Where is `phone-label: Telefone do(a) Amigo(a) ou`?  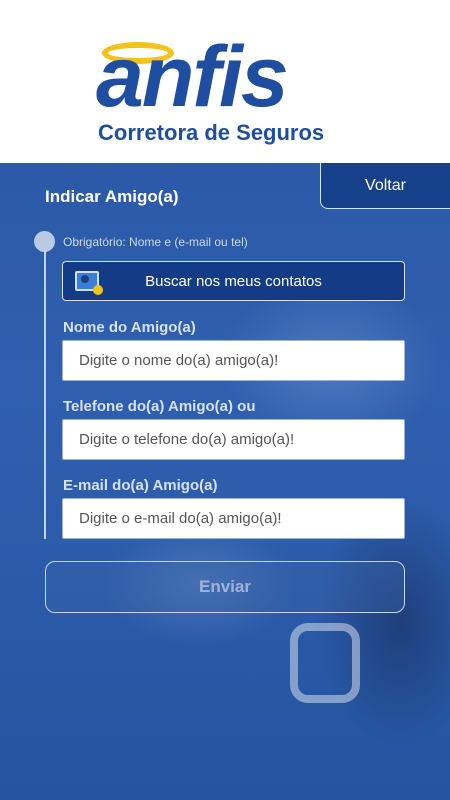 phone-label: Telefone do(a) Amigo(a) ou is located at coordinates (159, 406).